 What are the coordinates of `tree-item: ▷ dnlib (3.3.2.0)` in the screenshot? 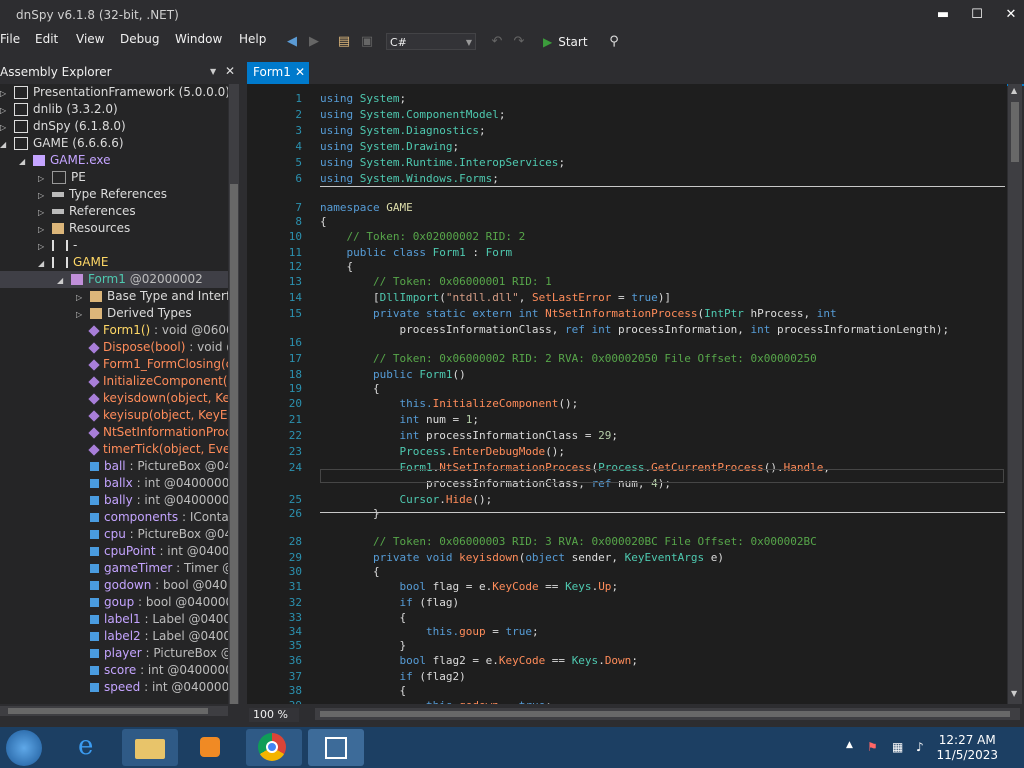 It's located at (59, 109).